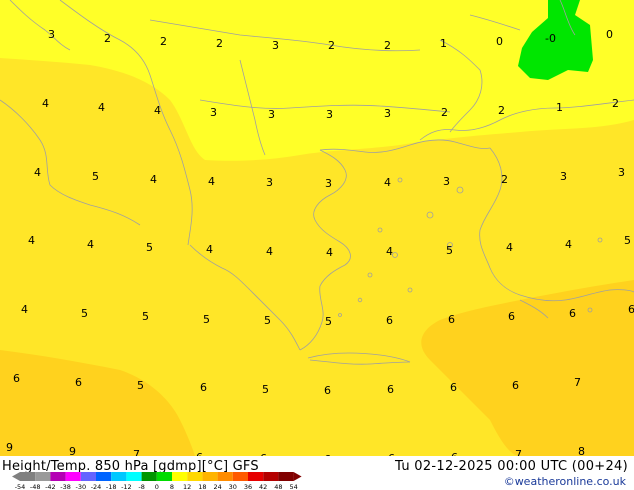 This screenshot has height=490, width=634. Describe the element at coordinates (20, 486) in the screenshot. I see `scale-tick-label: -54` at that location.